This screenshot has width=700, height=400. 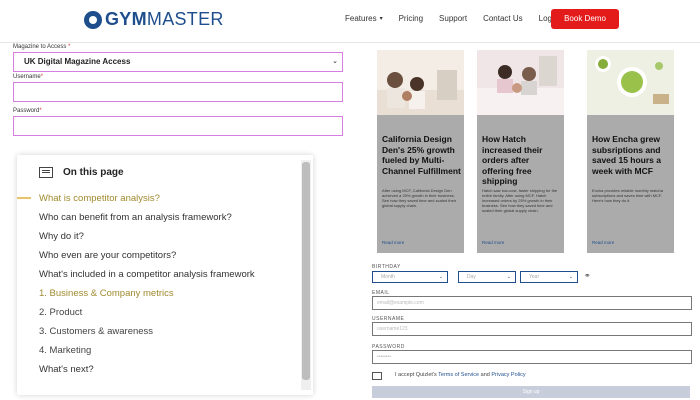 What do you see at coordinates (169, 312) in the screenshot?
I see `toc-item: 2. Product` at bounding box center [169, 312].